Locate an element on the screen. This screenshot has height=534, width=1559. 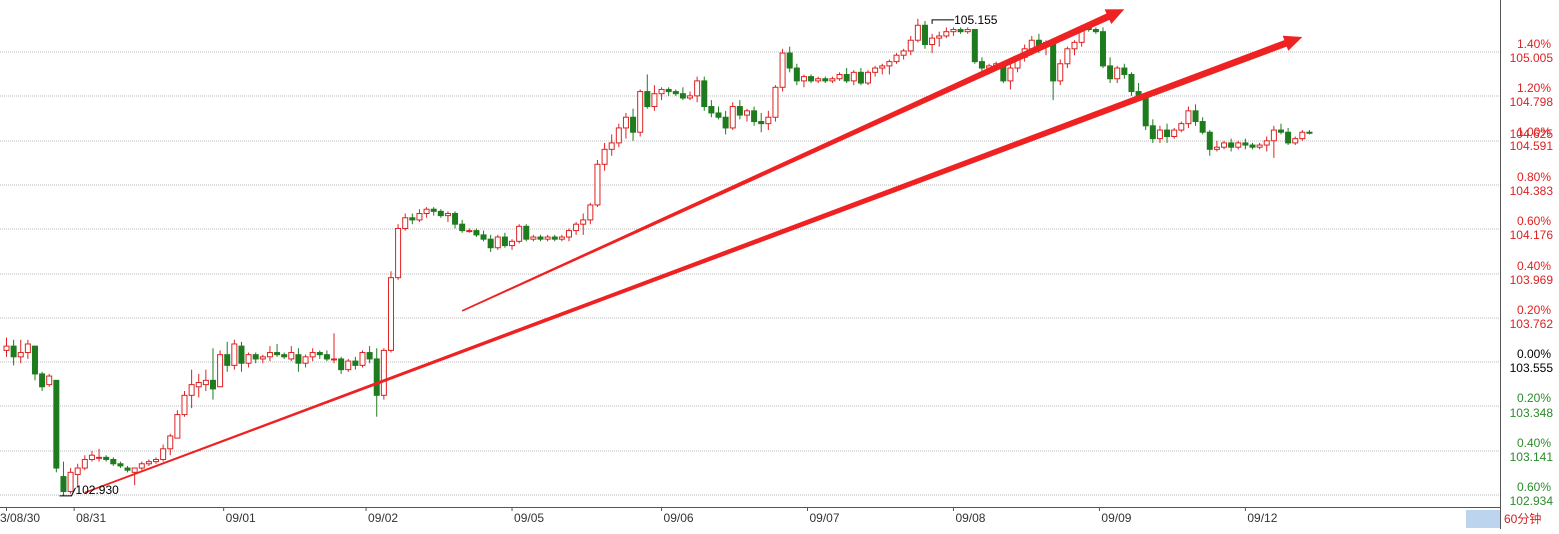
price-tick-label: 103.348 is located at coordinates (1532, 413).